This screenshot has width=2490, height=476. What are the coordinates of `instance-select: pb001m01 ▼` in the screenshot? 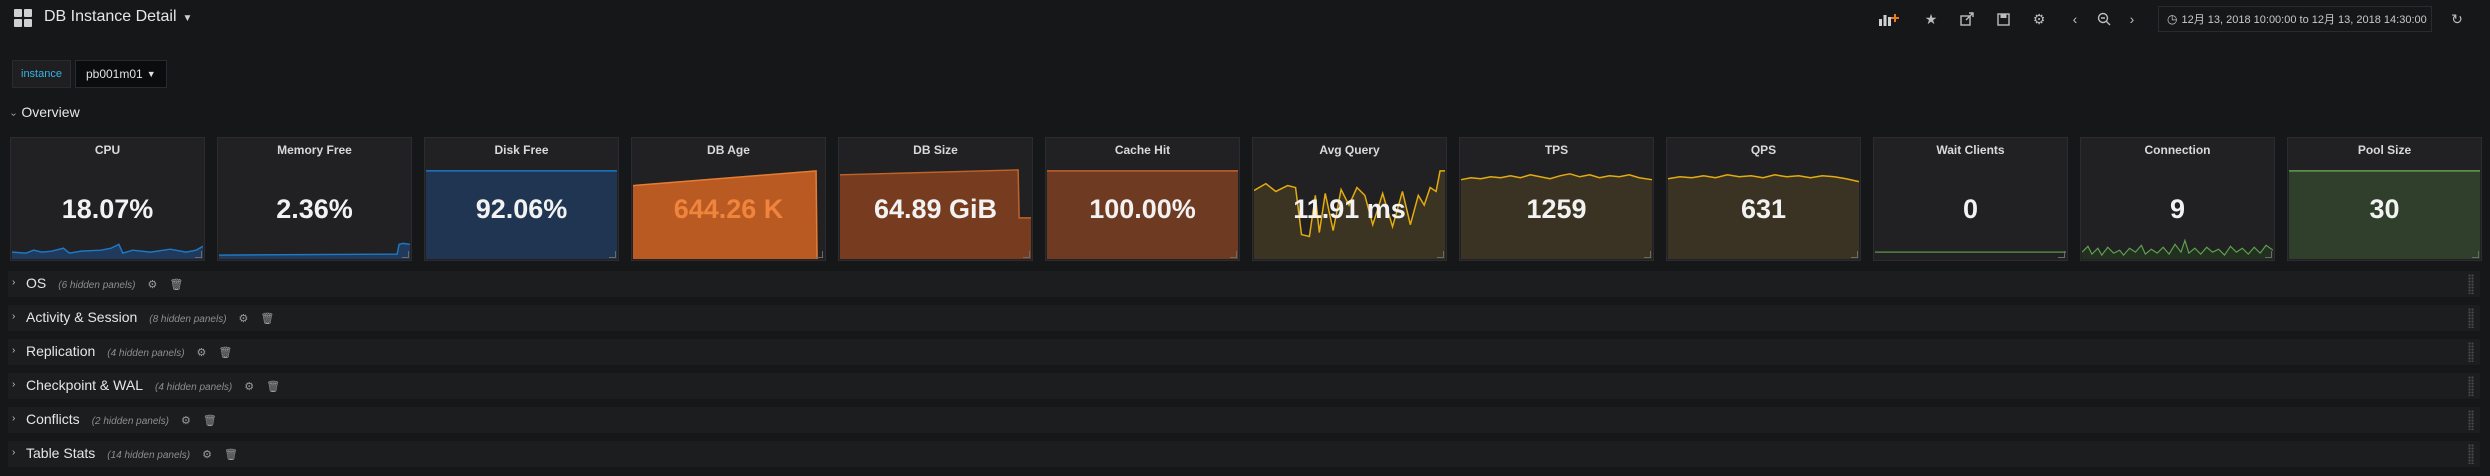 It's located at (120, 74).